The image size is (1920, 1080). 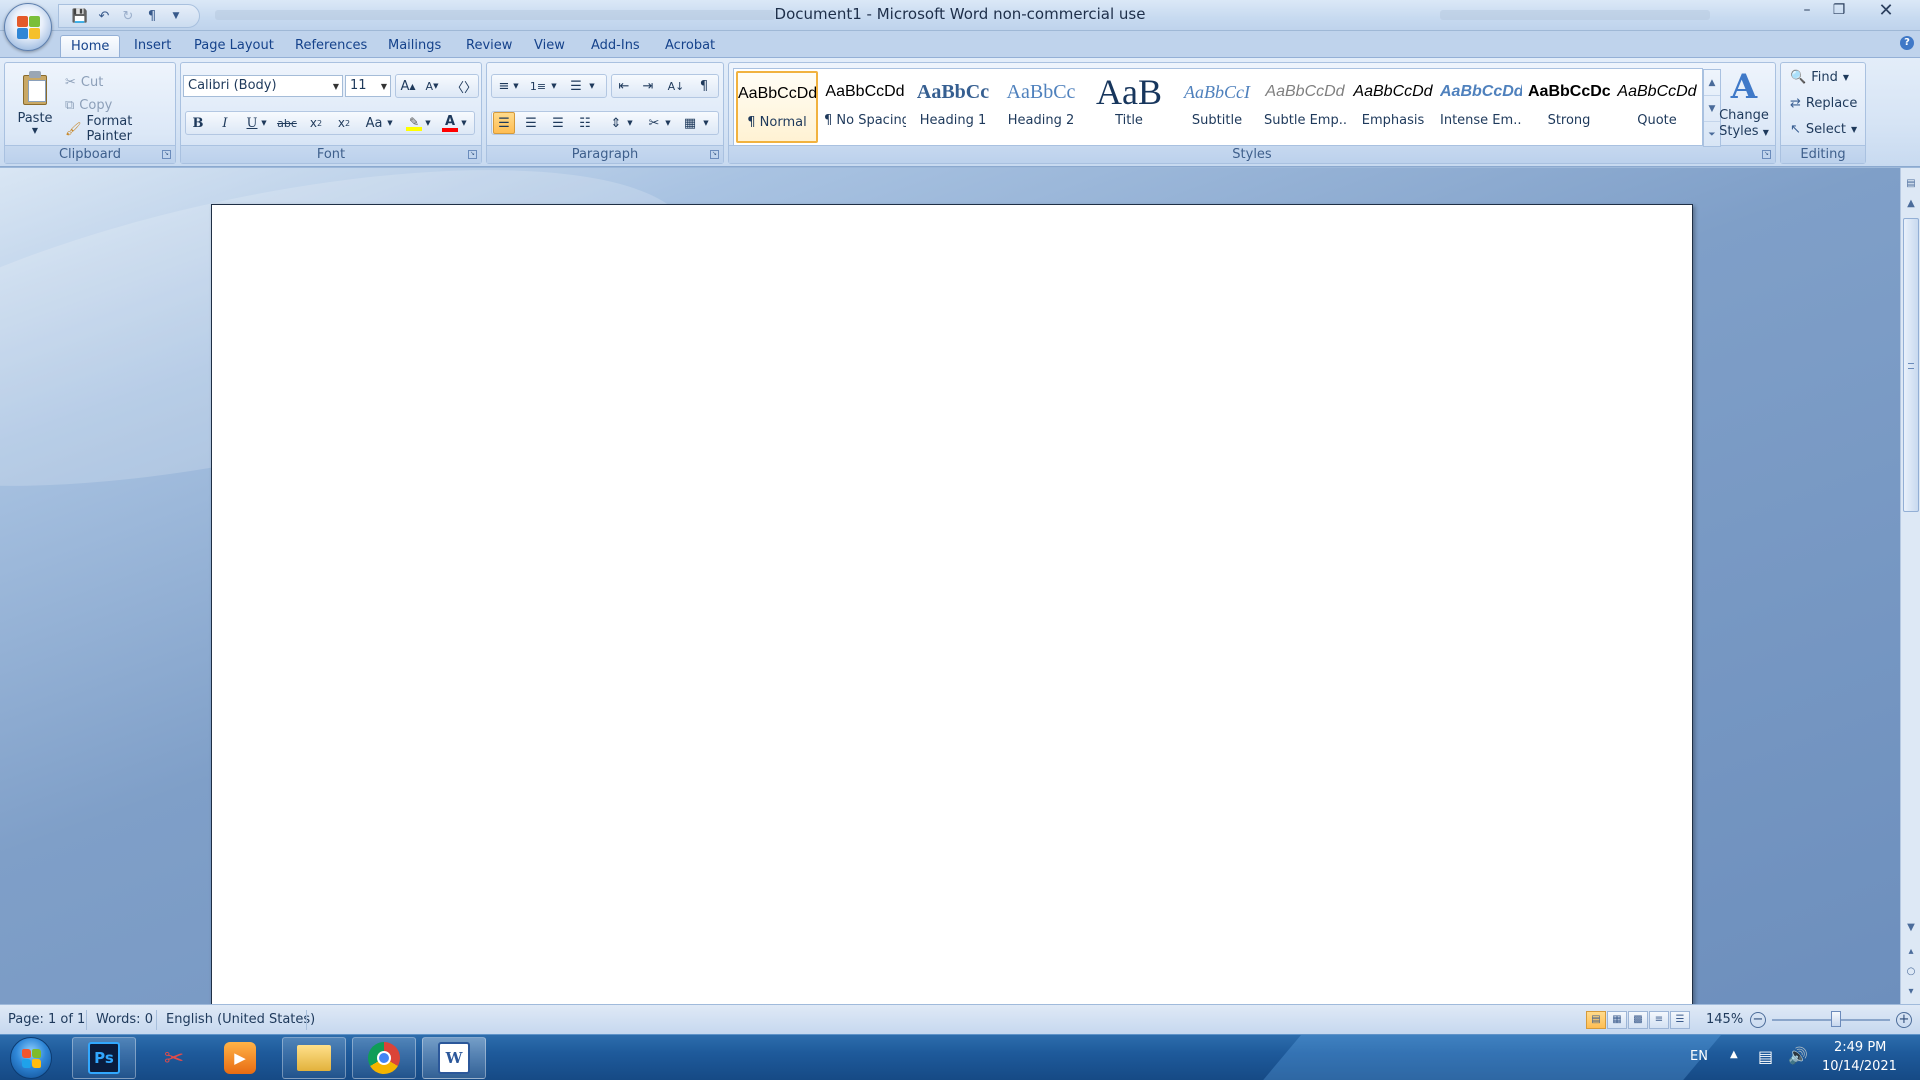 What do you see at coordinates (648, 86) in the screenshot?
I see `increase-indent-icon: ⇥` at bounding box center [648, 86].